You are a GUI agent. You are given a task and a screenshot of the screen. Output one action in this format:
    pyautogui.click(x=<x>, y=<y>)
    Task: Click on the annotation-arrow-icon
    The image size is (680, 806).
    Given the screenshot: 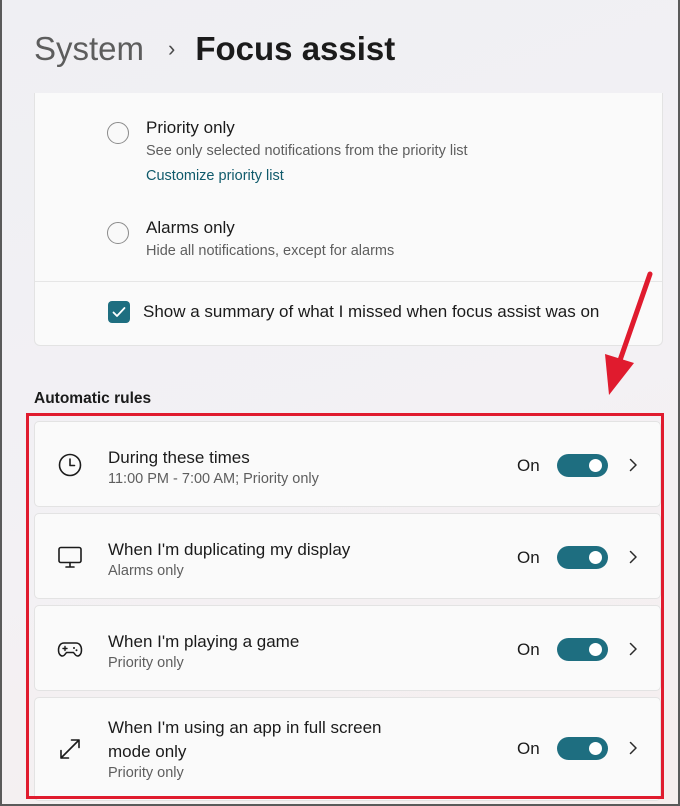 What is the action you would take?
    pyautogui.click(x=629, y=333)
    